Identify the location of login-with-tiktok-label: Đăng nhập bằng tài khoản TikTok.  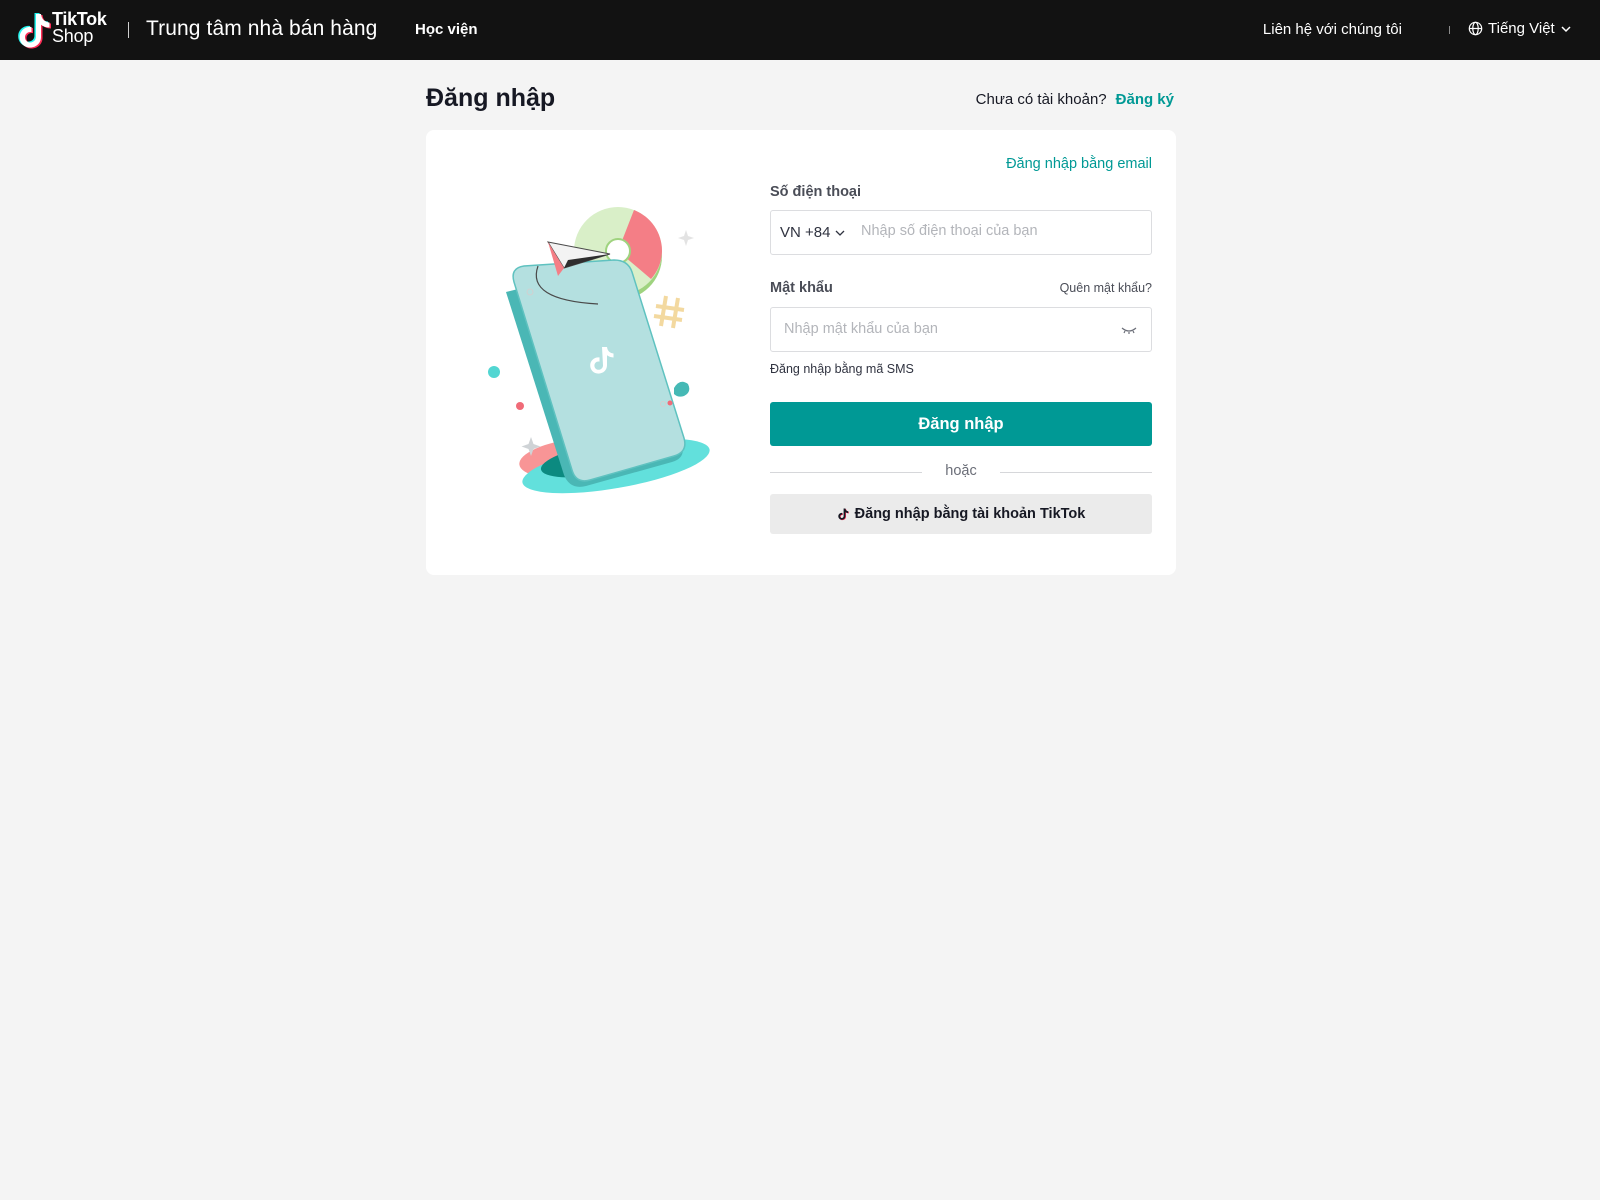
(970, 514).